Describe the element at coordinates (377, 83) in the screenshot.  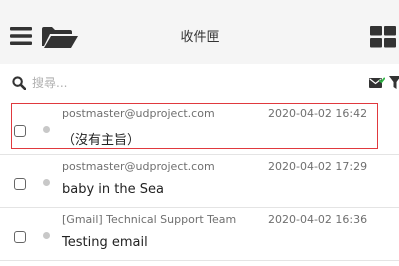
I see `mail-check-icon` at that location.